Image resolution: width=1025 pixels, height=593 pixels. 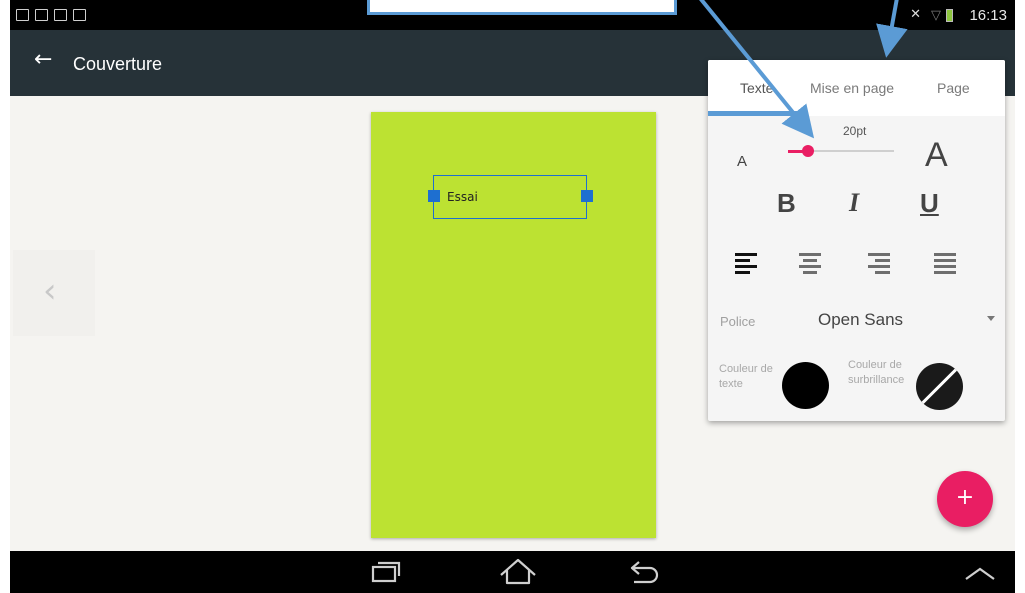 What do you see at coordinates (876, 372) in the screenshot?
I see `highlight-color-label: Couleur de surbrillance` at bounding box center [876, 372].